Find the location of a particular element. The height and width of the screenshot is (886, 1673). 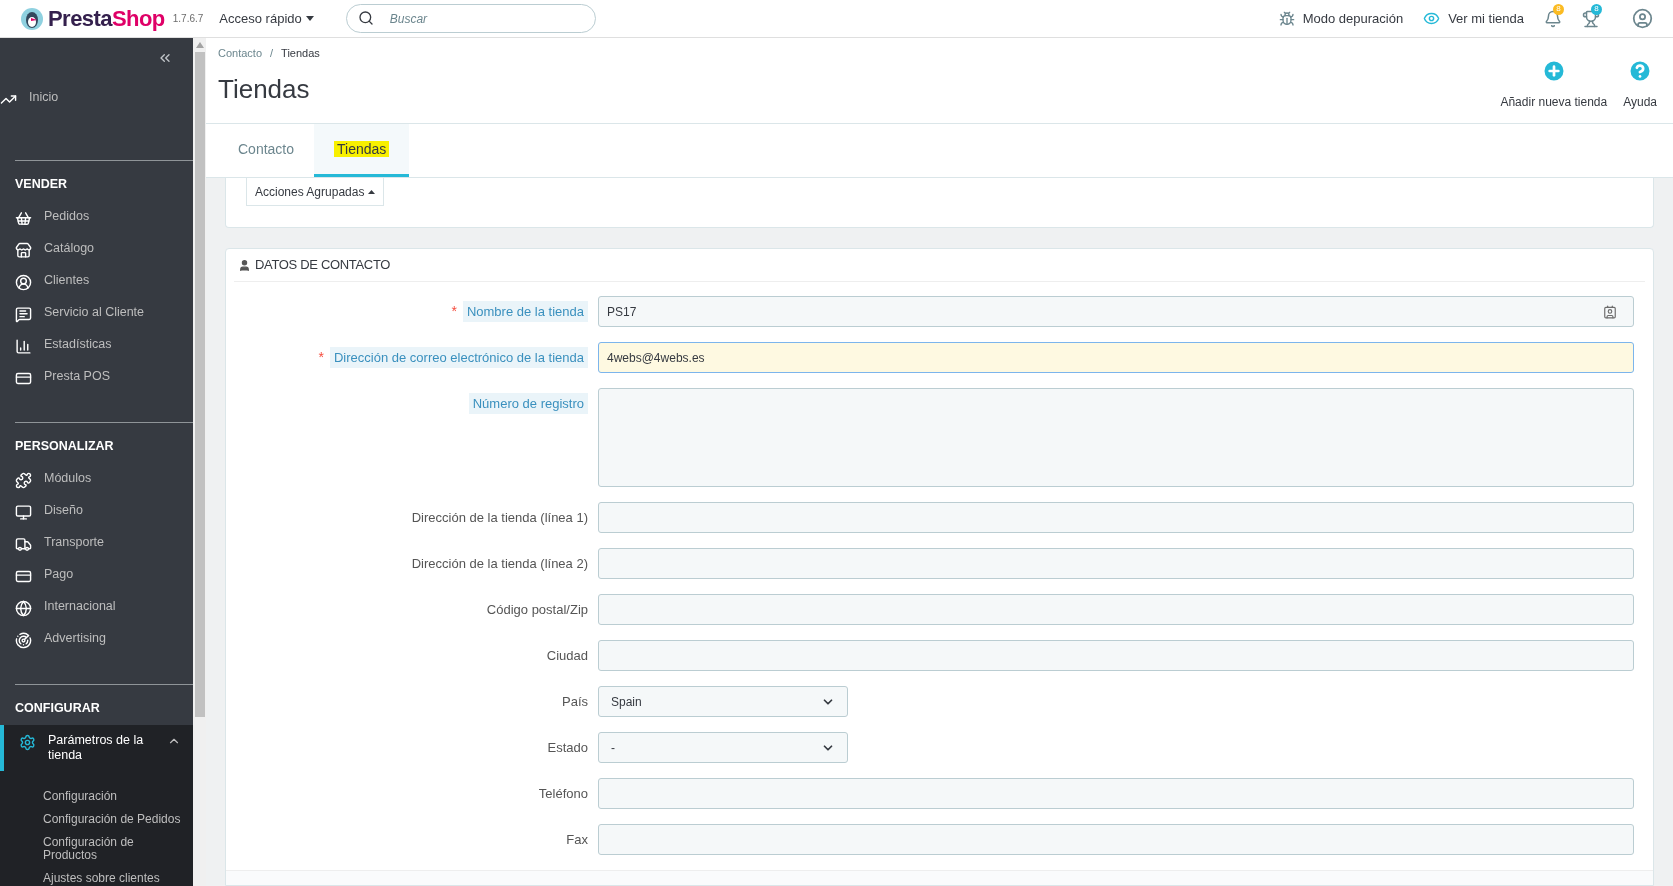

page-title: Tiendas is located at coordinates (264, 89).